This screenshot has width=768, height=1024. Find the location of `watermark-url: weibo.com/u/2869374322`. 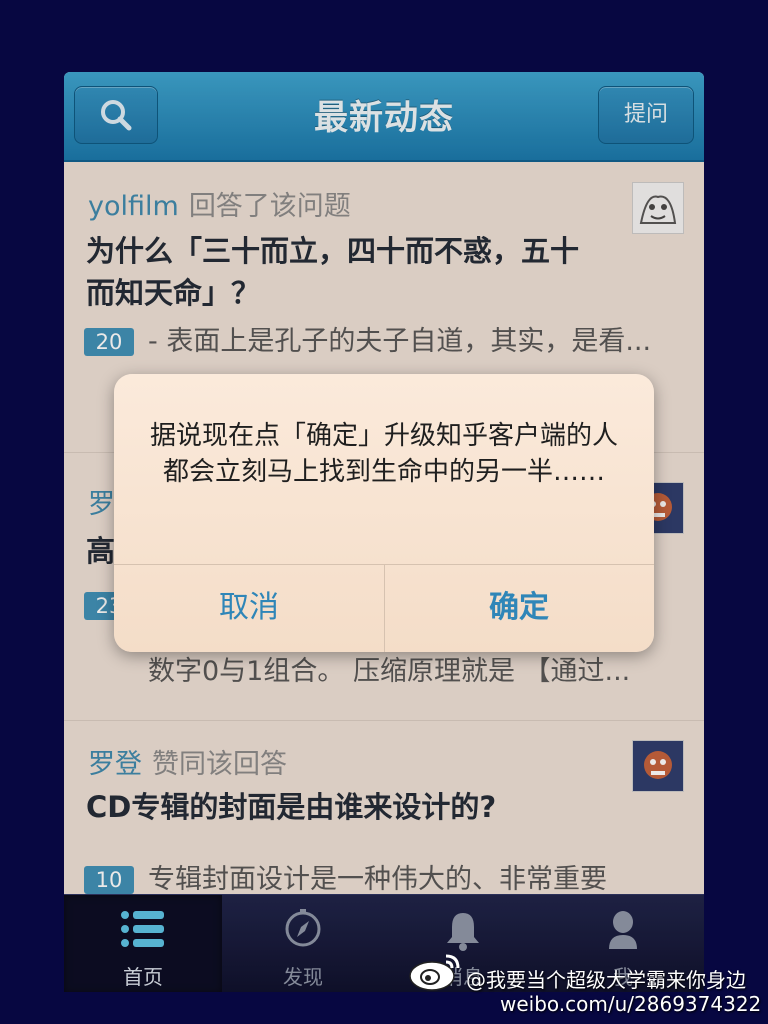

watermark-url: weibo.com/u/2869374322 is located at coordinates (631, 1004).